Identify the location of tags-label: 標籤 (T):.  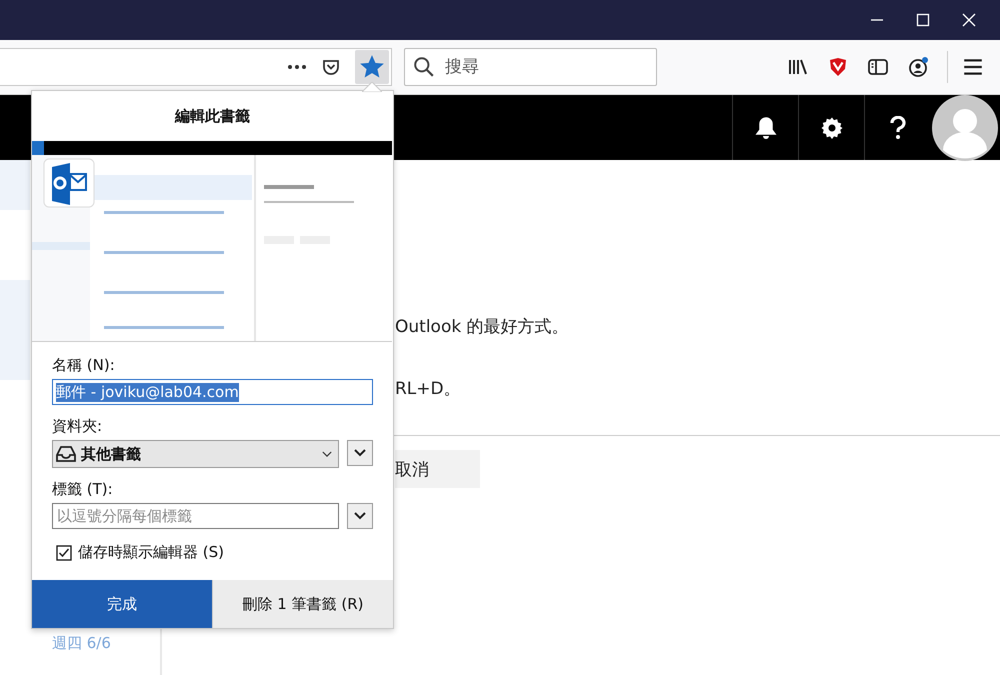
(83, 489).